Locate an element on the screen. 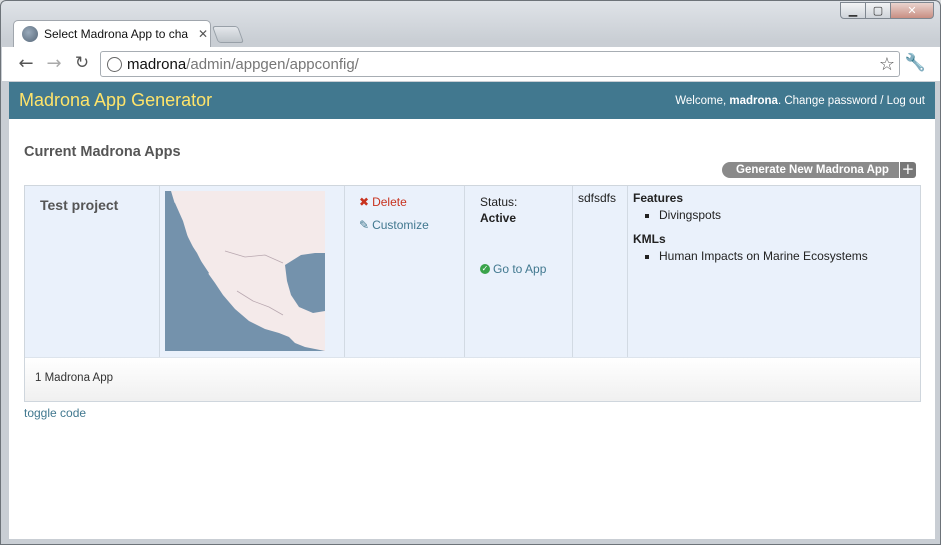 The width and height of the screenshot is (941, 545). url-host: madrona is located at coordinates (157, 64).